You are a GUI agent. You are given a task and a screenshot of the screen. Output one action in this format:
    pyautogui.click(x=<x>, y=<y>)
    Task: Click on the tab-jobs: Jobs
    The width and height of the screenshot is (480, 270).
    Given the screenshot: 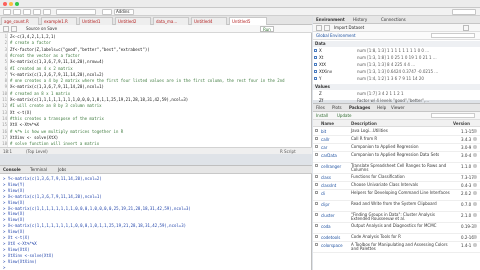 What is the action you would take?
    pyautogui.click(x=62, y=169)
    